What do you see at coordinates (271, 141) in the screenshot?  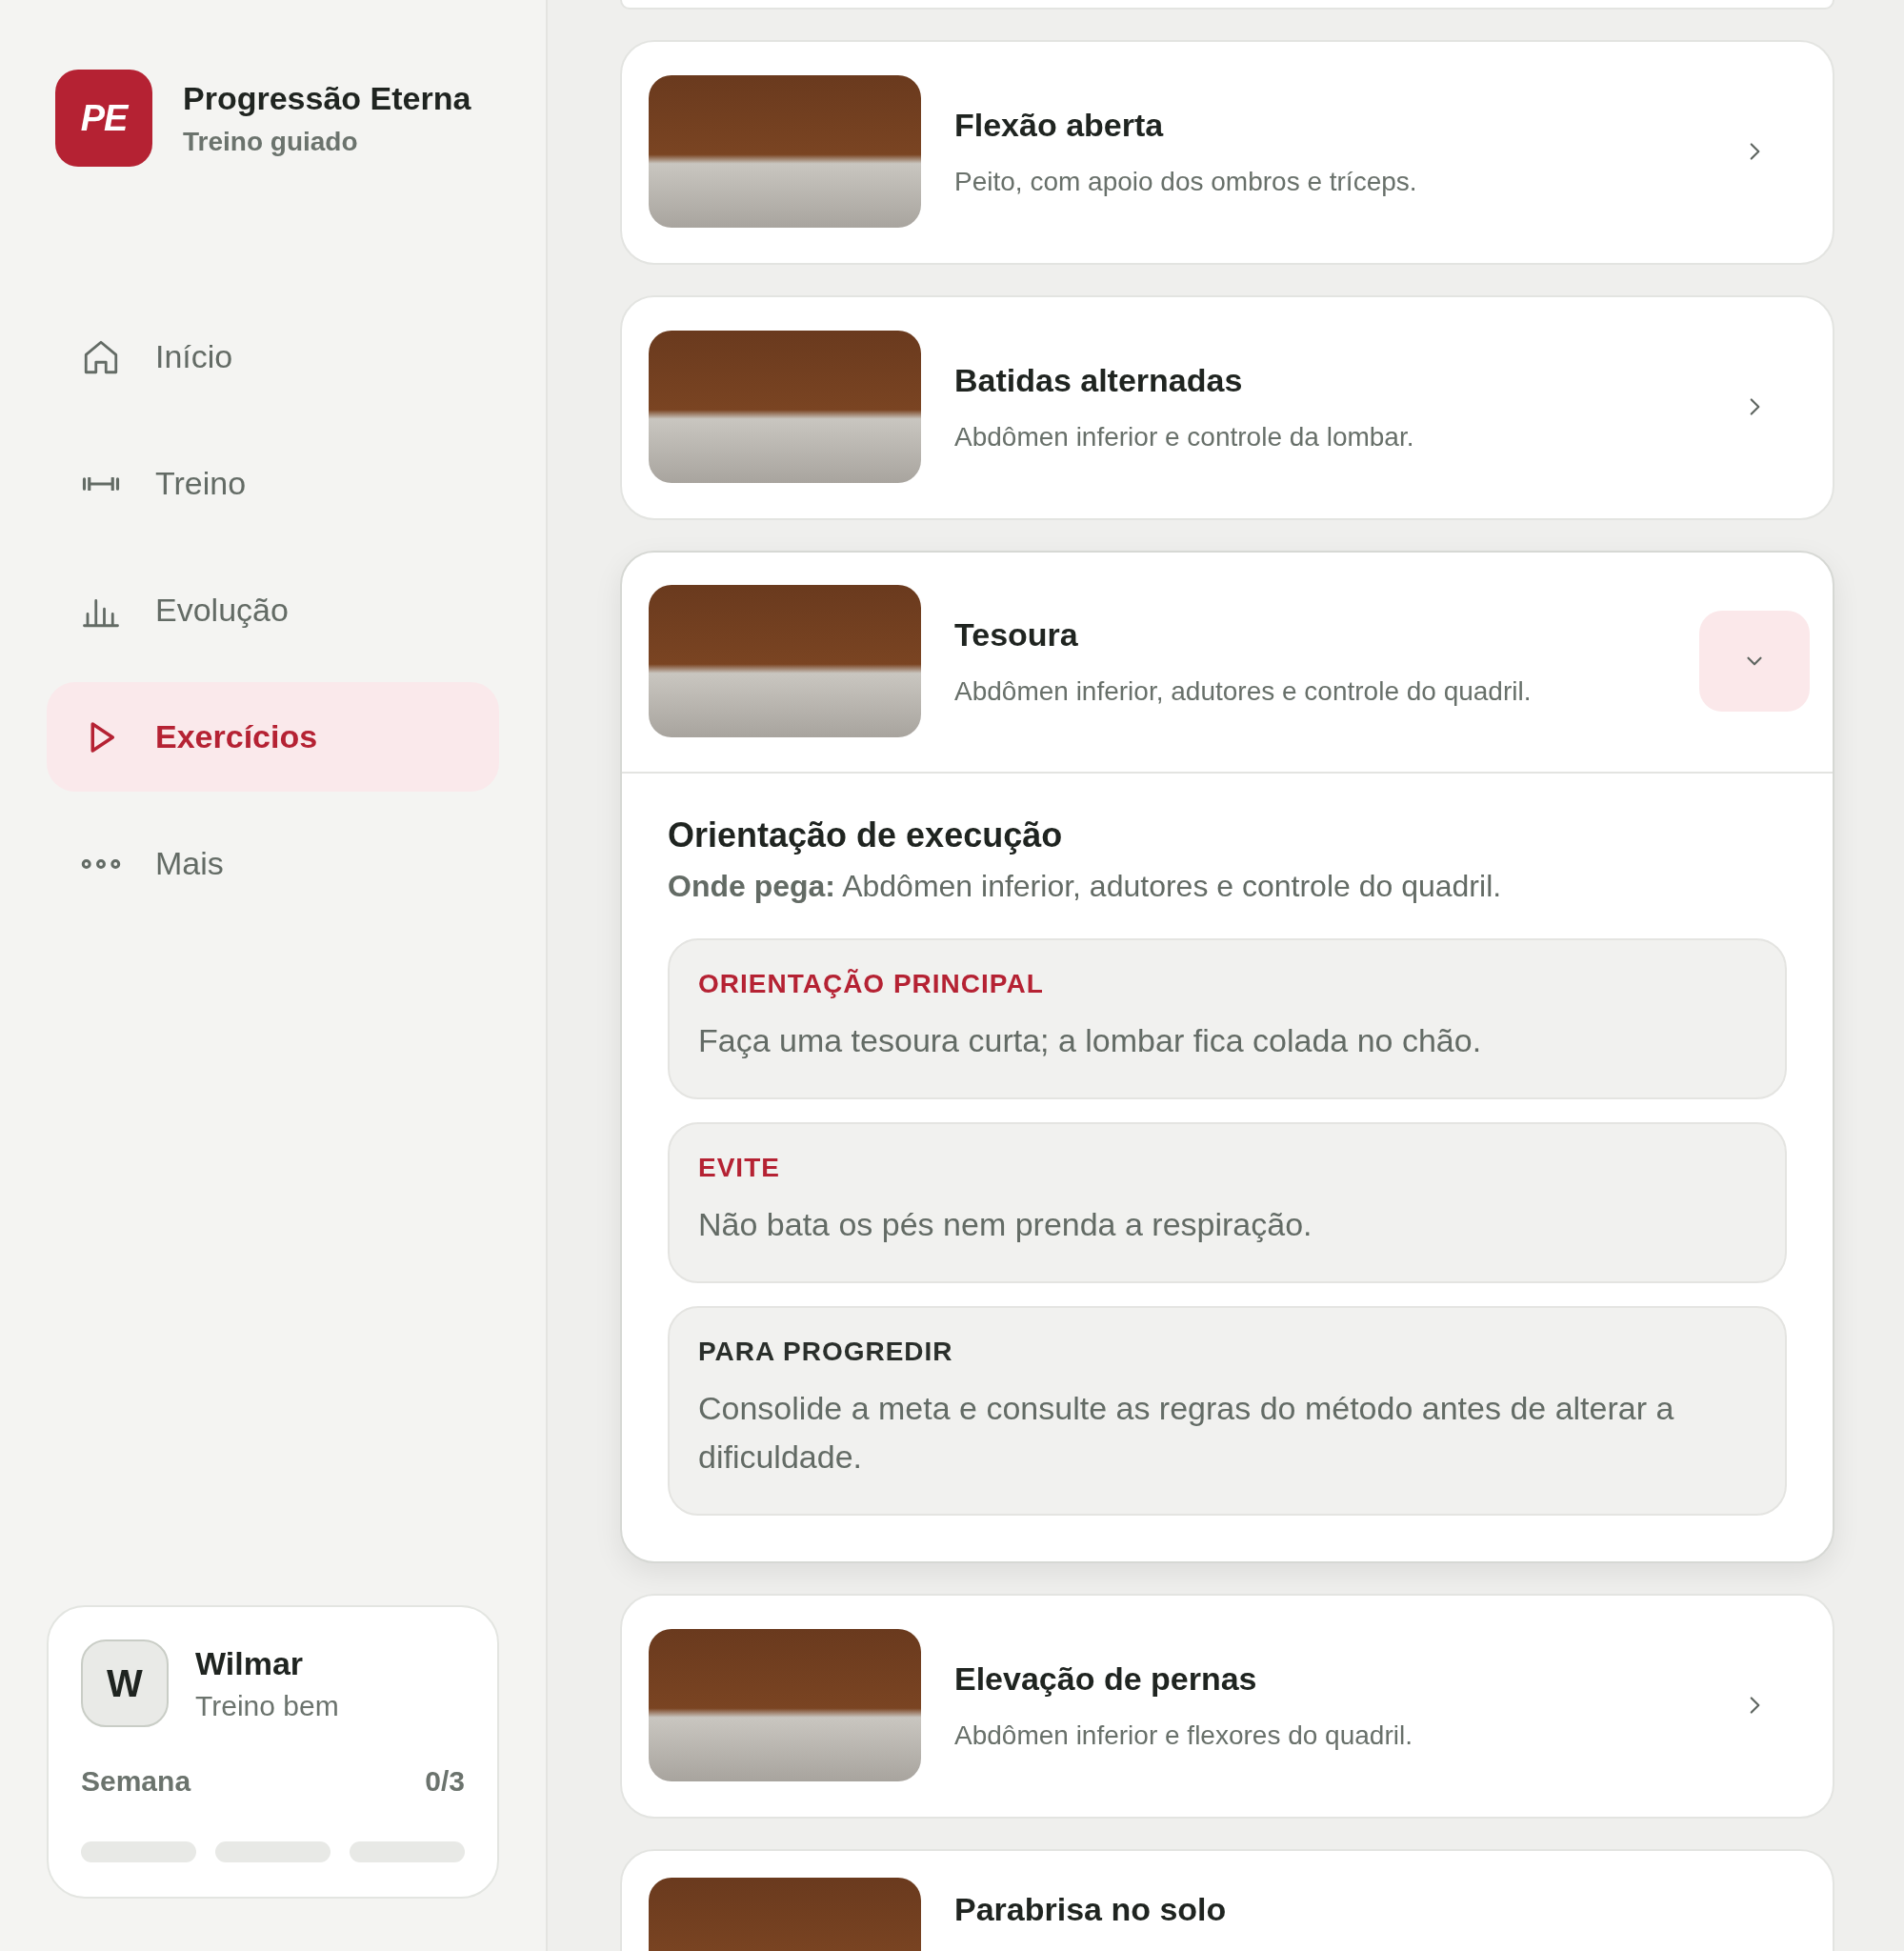 I see `app-subtitle: Treino guiado` at bounding box center [271, 141].